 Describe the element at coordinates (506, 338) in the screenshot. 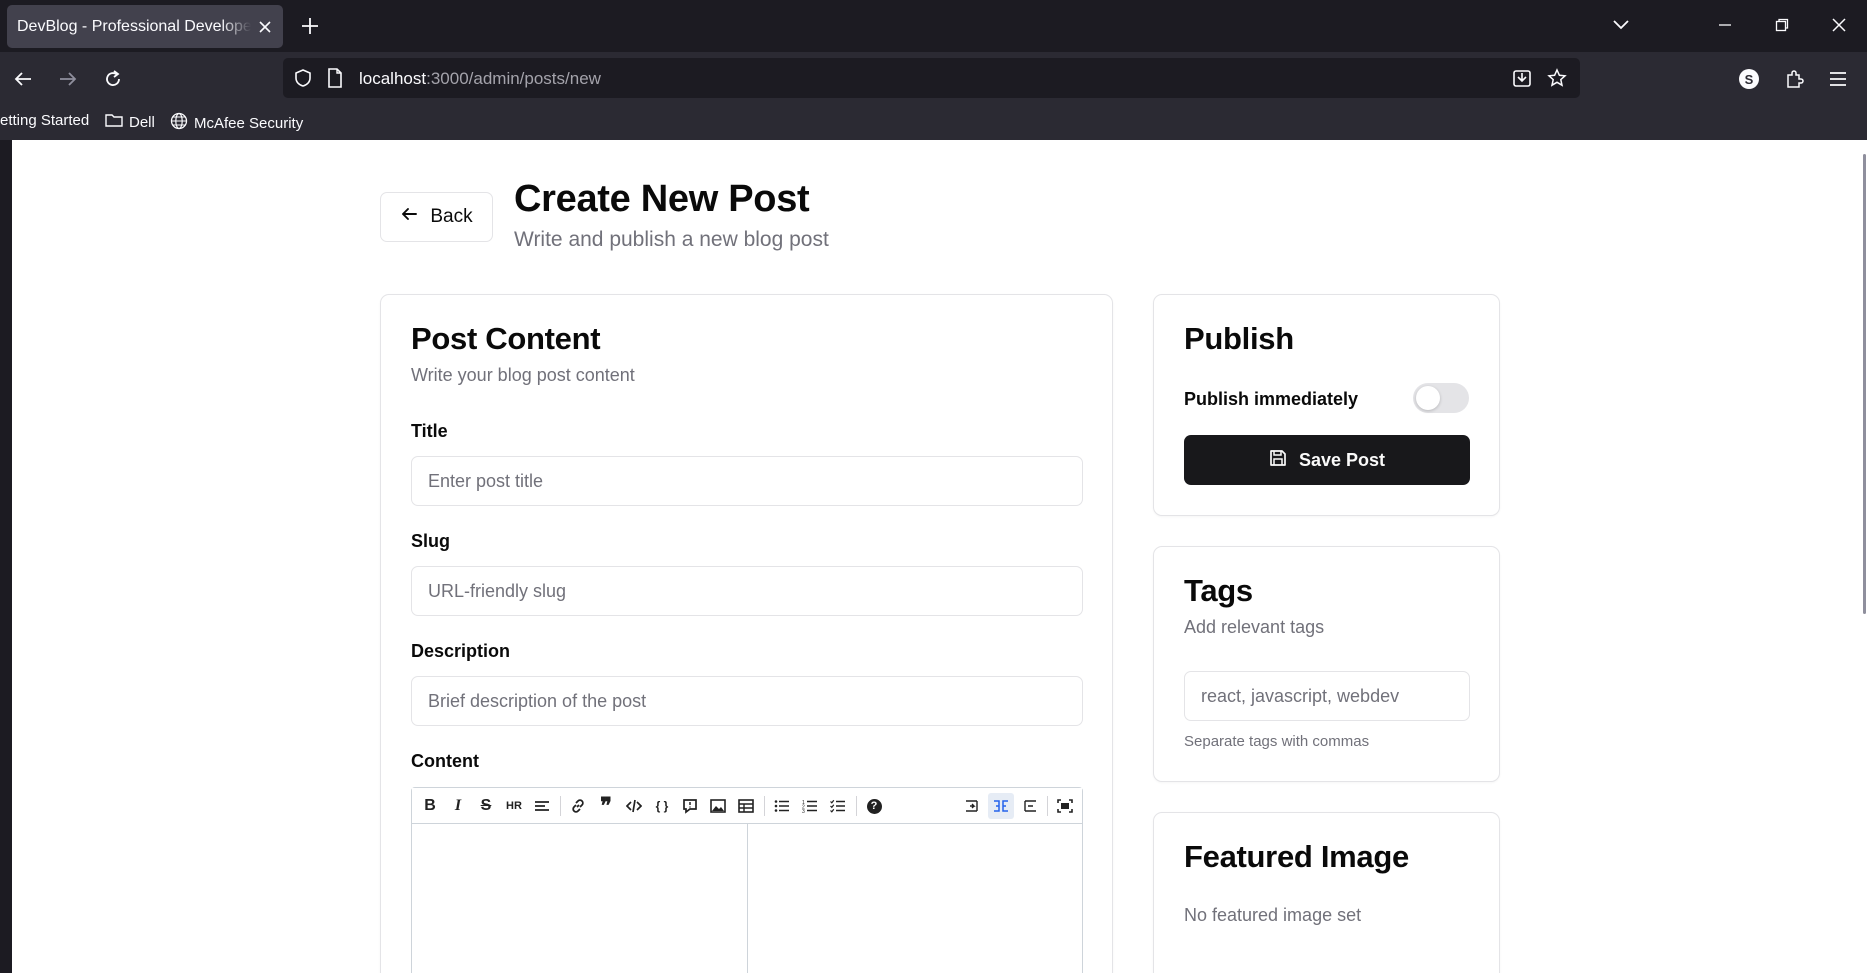

I see `card-title: Post Content` at that location.